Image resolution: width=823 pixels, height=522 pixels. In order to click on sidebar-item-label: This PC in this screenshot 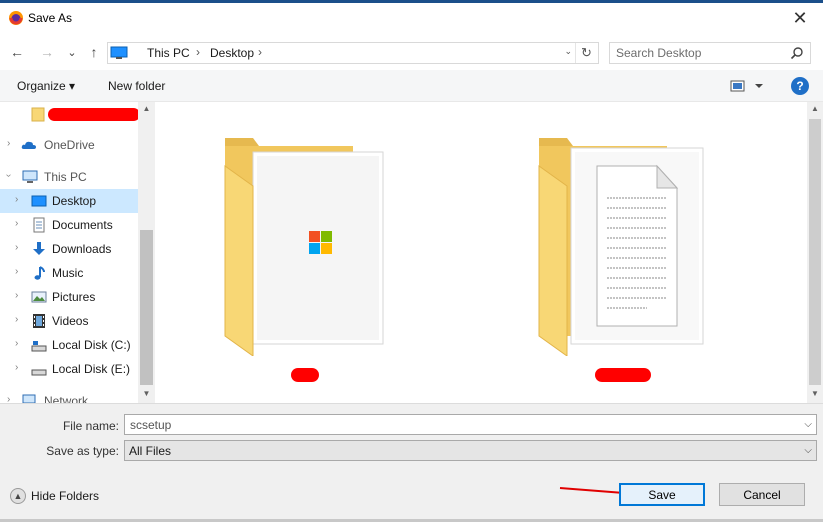, I will do `click(65, 177)`.